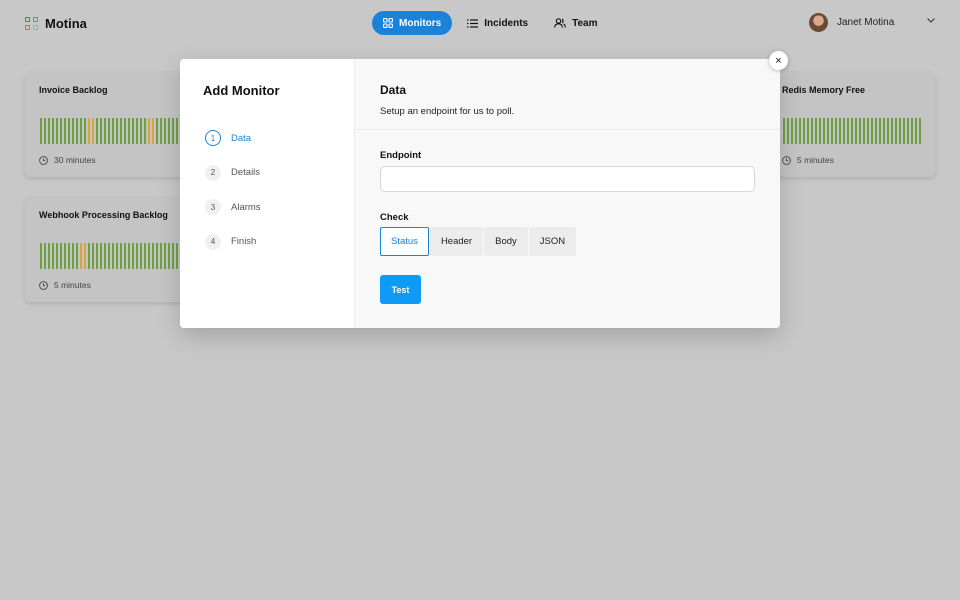 The width and height of the screenshot is (960, 600). What do you see at coordinates (56, 23) in the screenshot?
I see `app-logo: Motina` at bounding box center [56, 23].